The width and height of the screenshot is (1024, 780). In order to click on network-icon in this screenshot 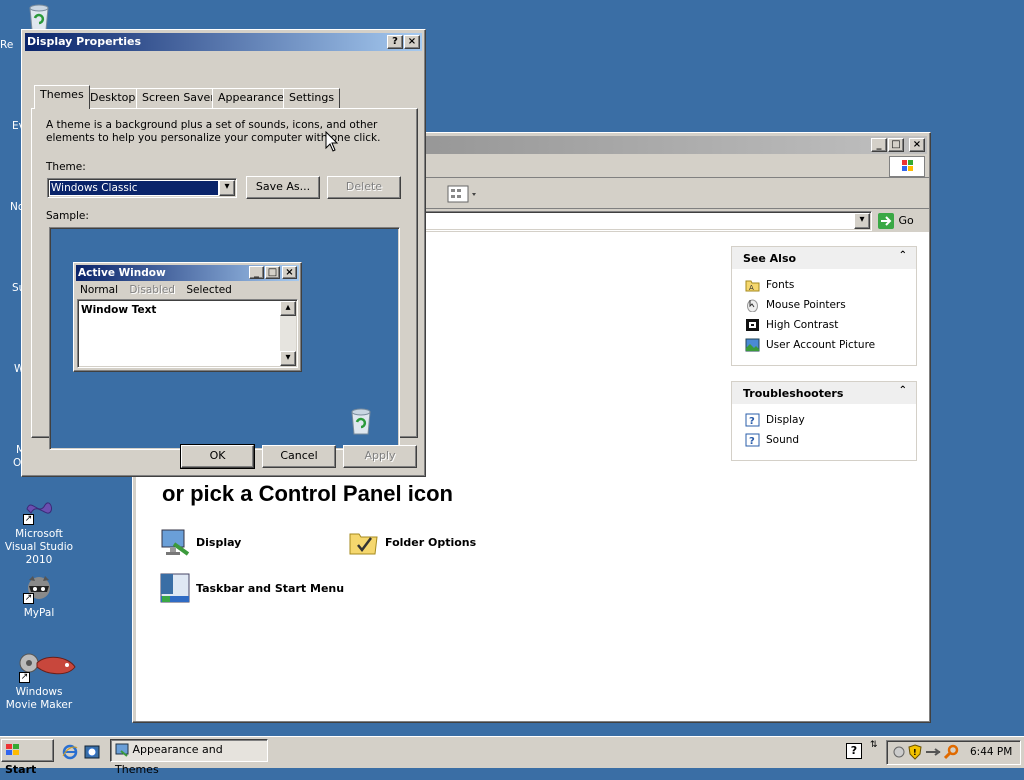, I will do `click(899, 752)`.